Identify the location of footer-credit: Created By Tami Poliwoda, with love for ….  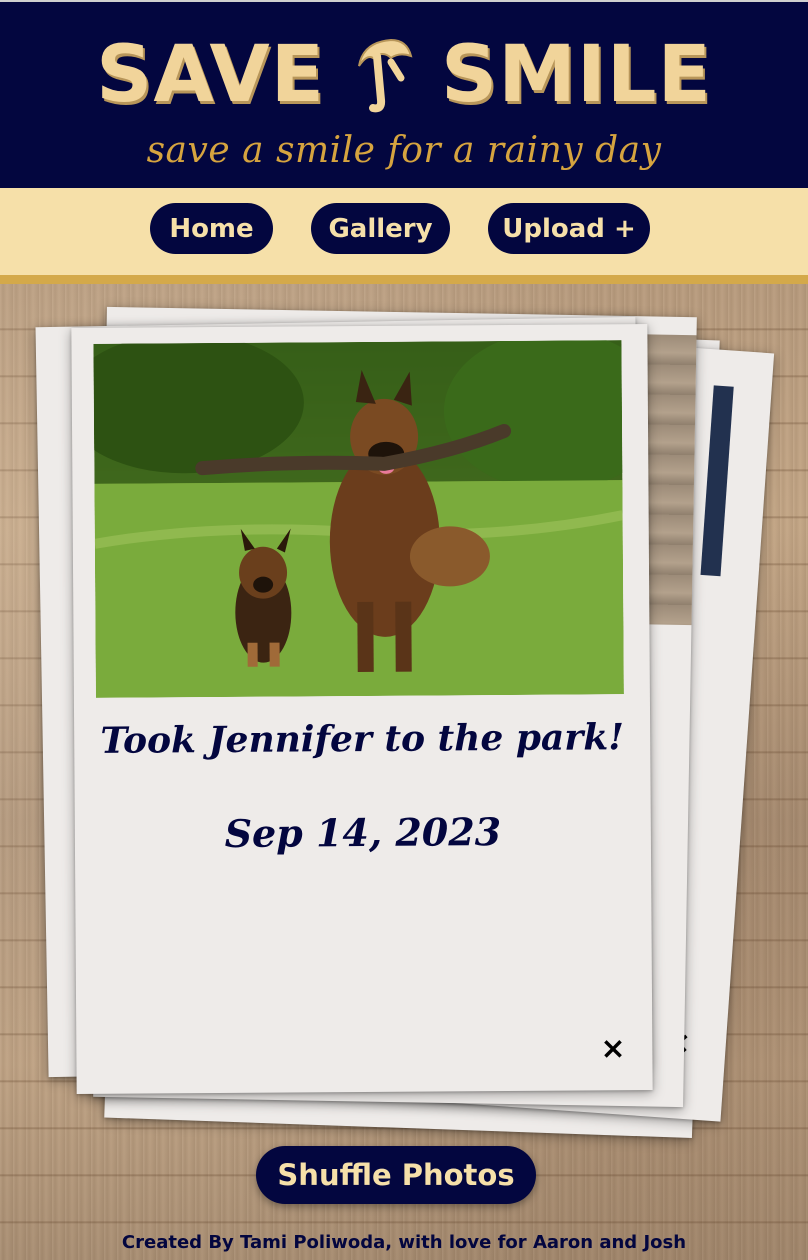
(404, 1242).